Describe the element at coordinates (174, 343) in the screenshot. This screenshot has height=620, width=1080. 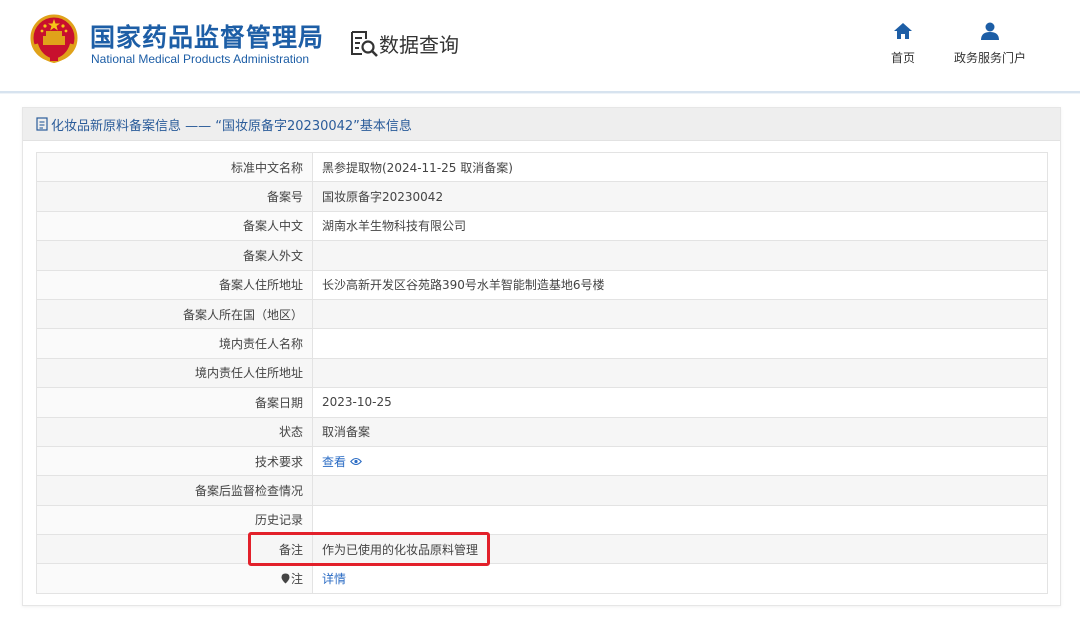
I see `field-label: 境内责任人名称` at that location.